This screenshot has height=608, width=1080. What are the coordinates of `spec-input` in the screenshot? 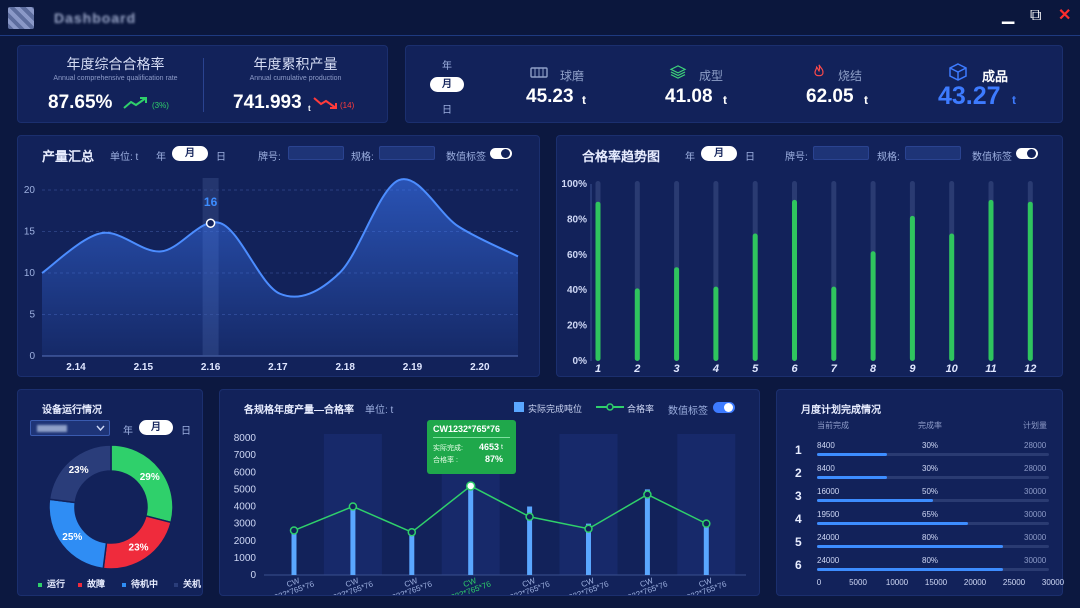 It's located at (407, 153).